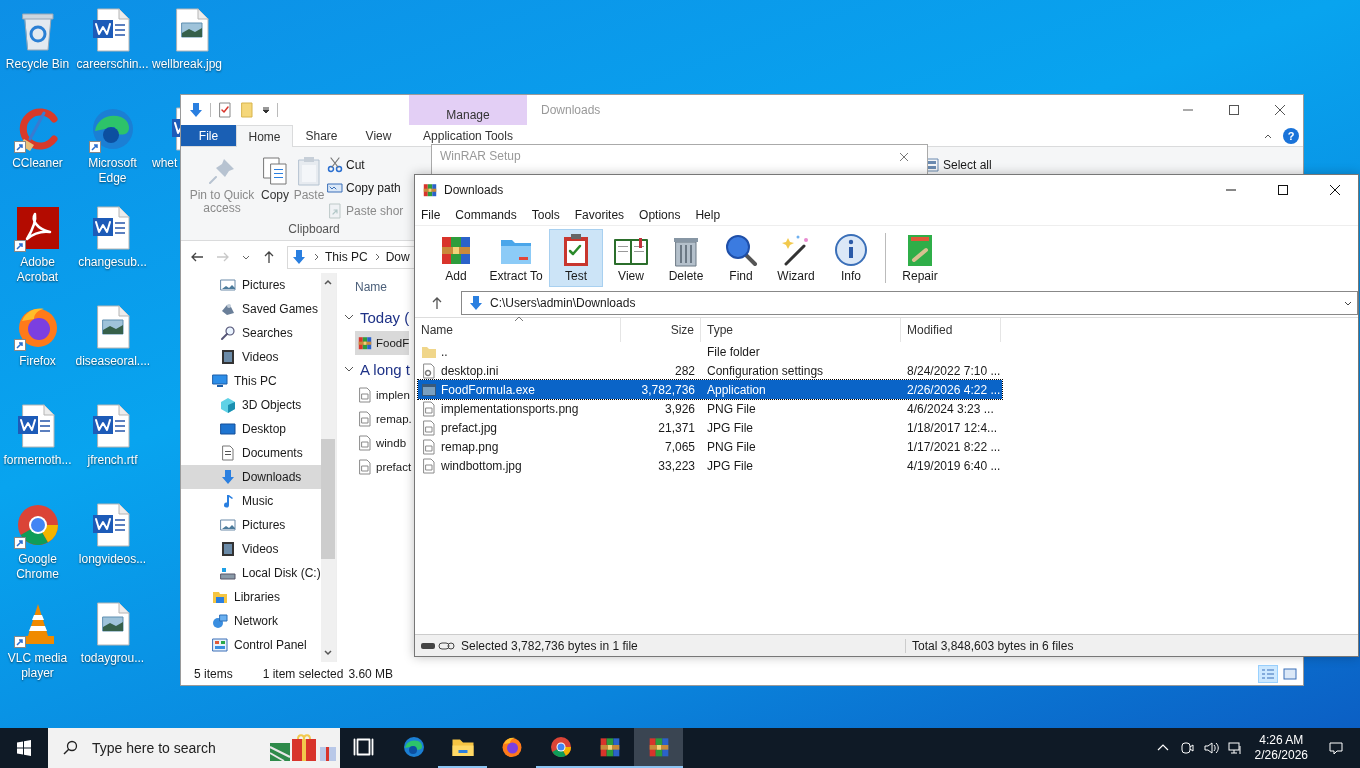 The image size is (1360, 768). What do you see at coordinates (275, 187) in the screenshot?
I see `ribbon-button: Copy` at bounding box center [275, 187].